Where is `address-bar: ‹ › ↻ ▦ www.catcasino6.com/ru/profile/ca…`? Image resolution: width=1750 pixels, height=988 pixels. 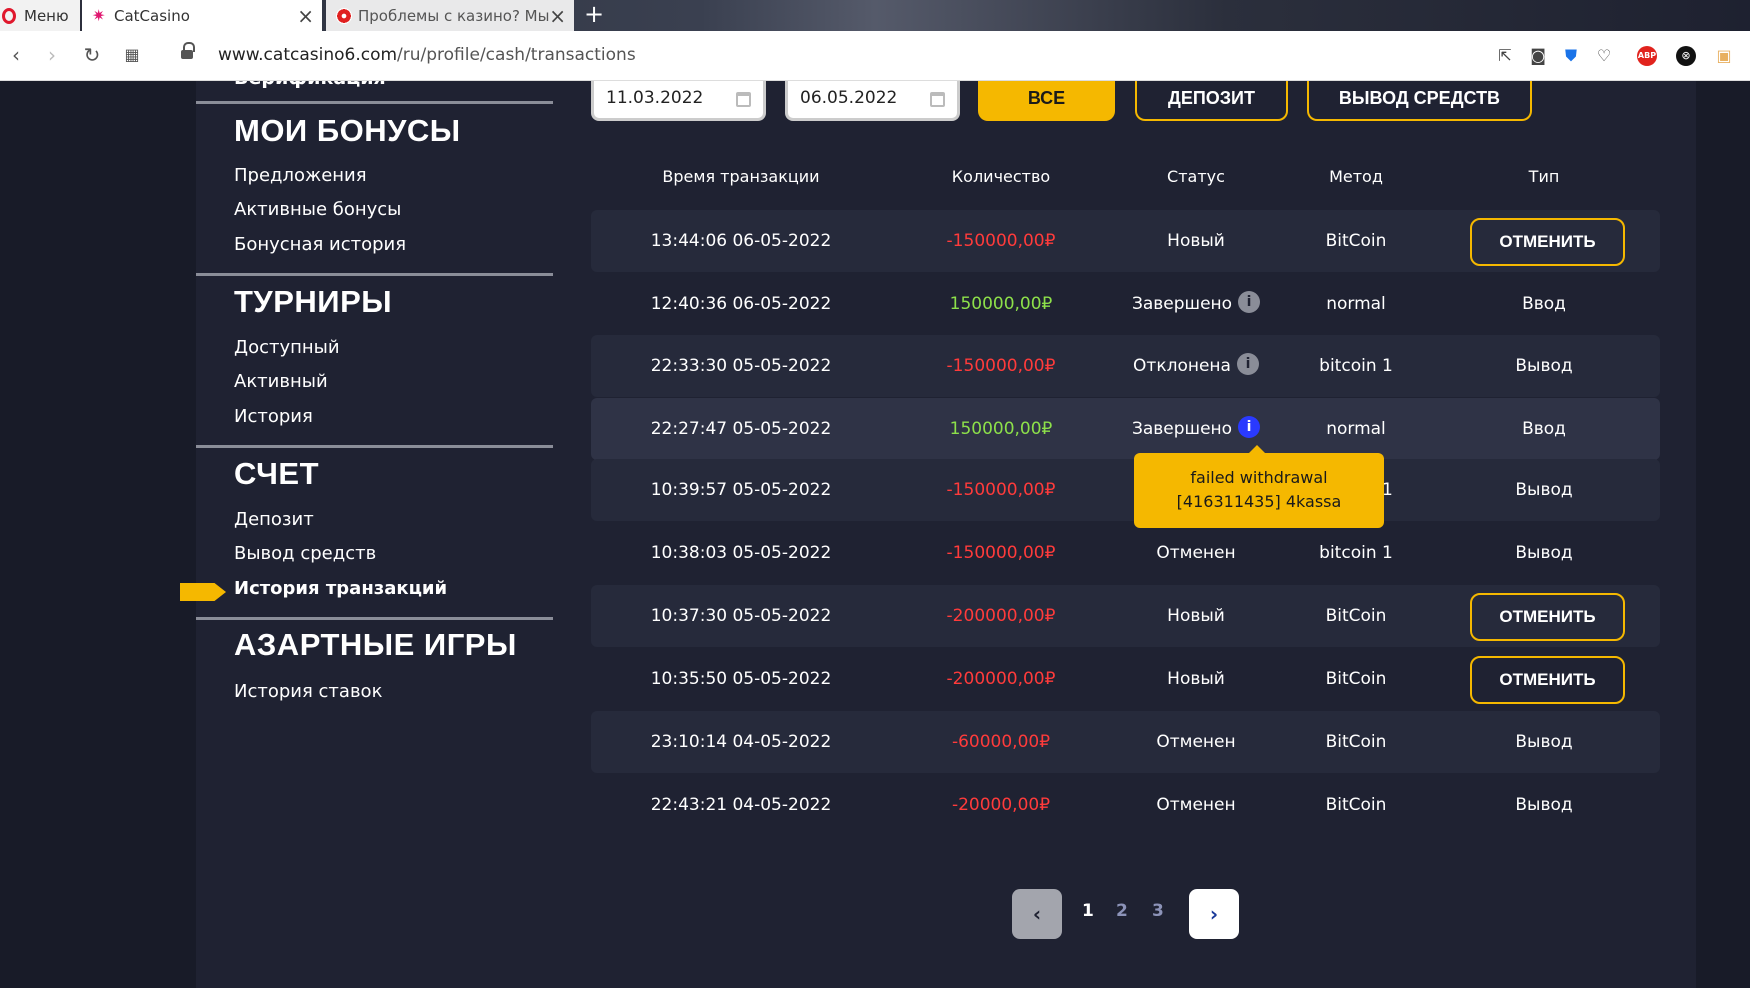 address-bar: ‹ › ↻ ▦ www.catcasino6.com/ru/profile/ca… is located at coordinates (875, 56).